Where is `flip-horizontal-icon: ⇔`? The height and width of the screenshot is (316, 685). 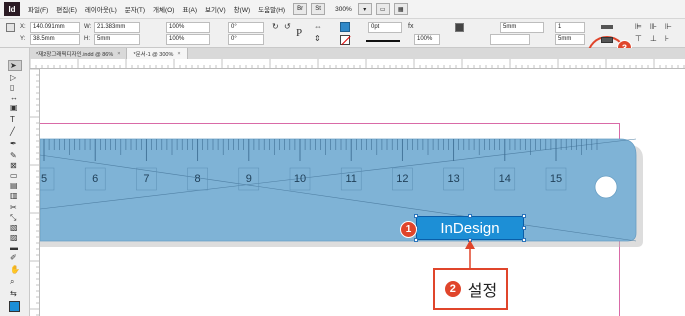 flip-horizontal-icon: ⇔ is located at coordinates (318, 26).